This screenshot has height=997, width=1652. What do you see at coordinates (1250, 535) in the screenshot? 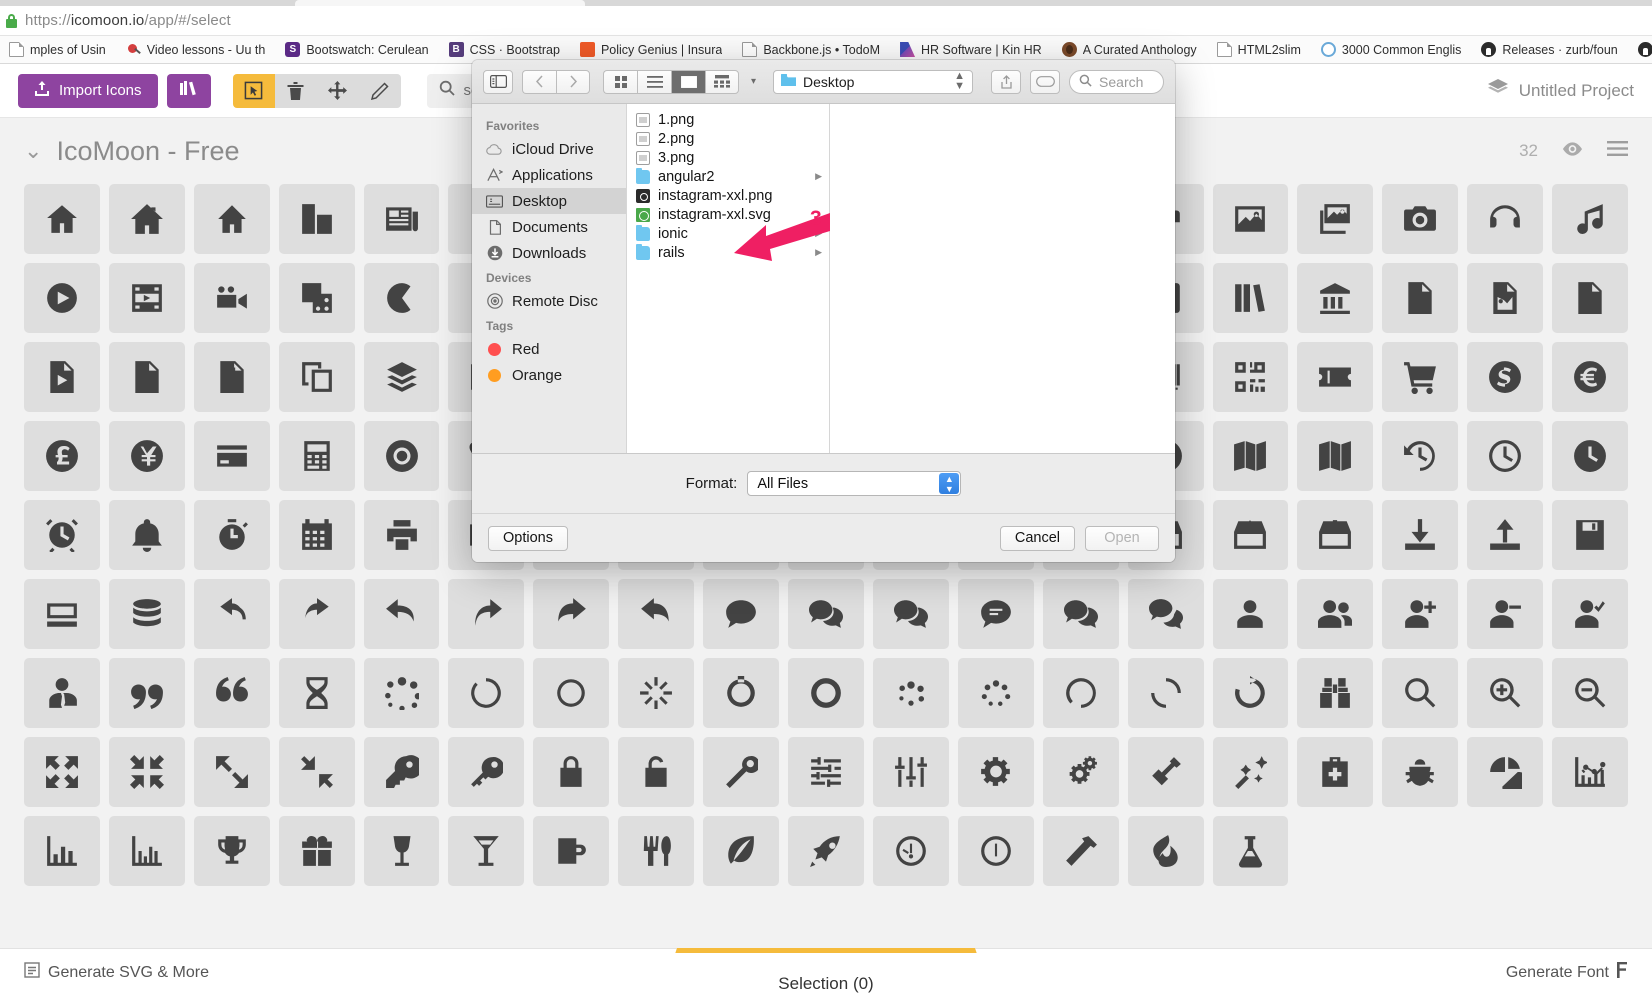
I see `icon-tile-box-add` at bounding box center [1250, 535].